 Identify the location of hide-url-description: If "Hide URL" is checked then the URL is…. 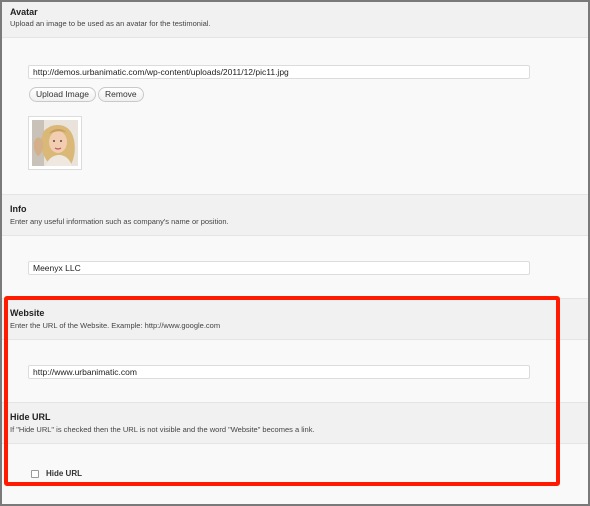
(162, 429).